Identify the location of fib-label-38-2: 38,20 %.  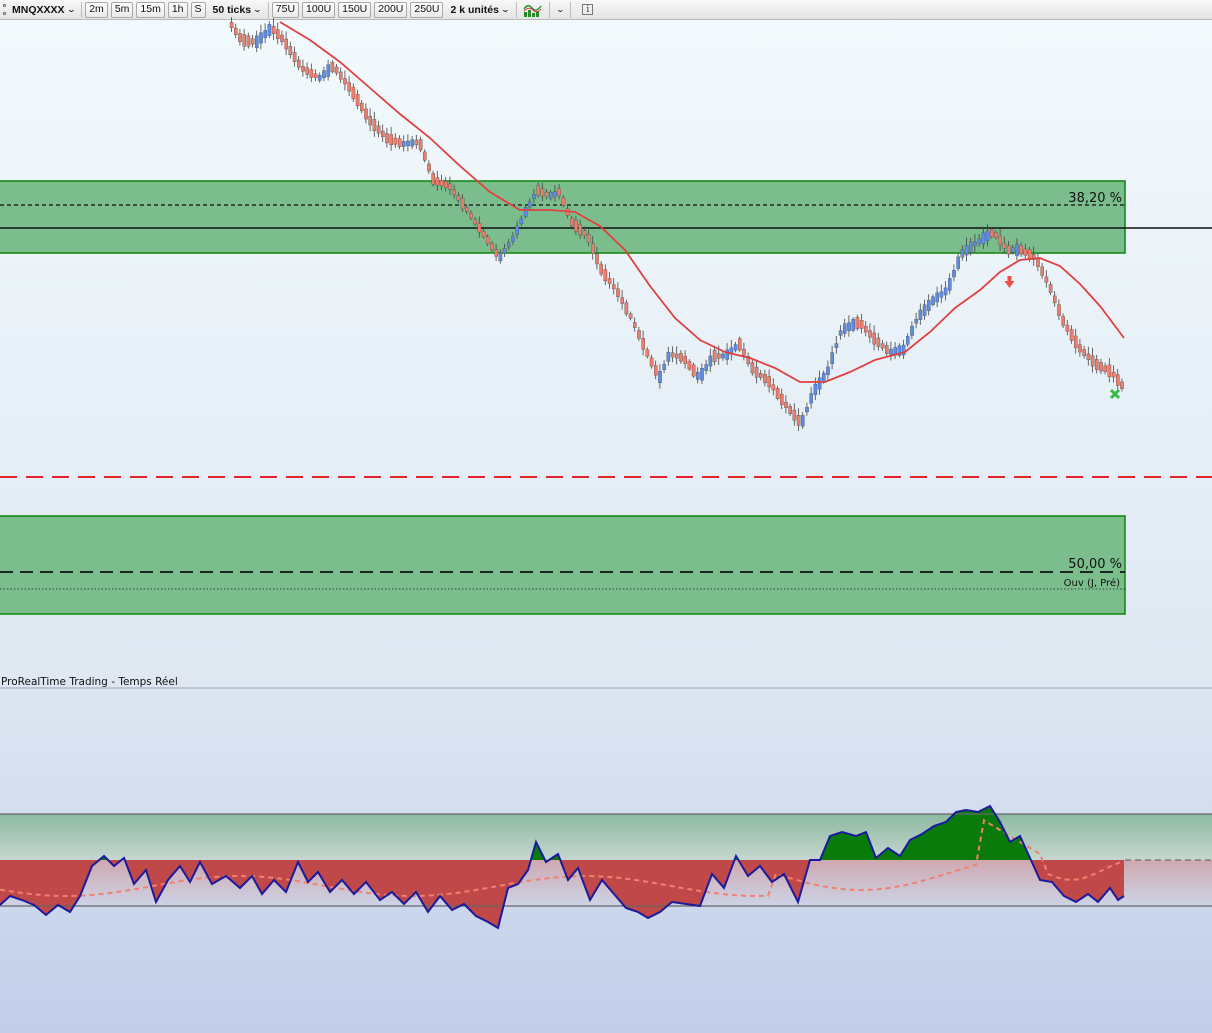
(1095, 198).